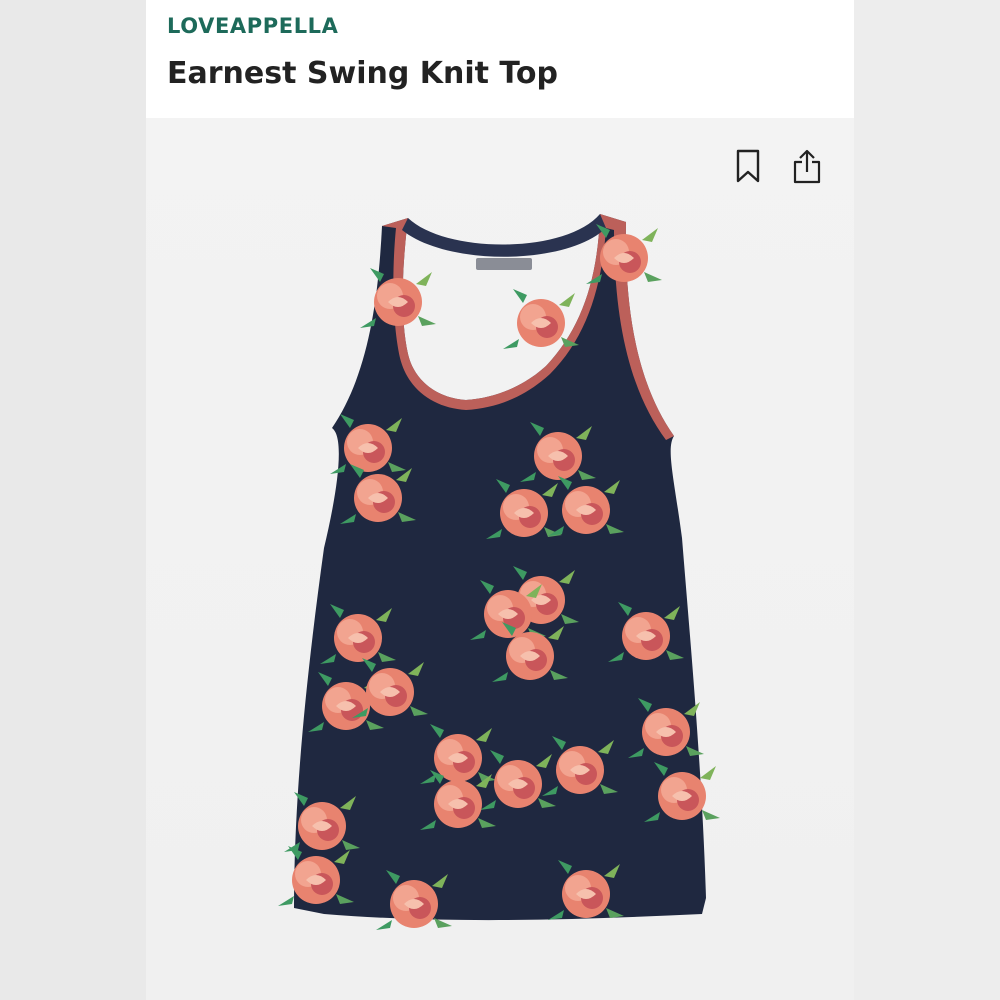 The height and width of the screenshot is (1000, 1000). What do you see at coordinates (504, 264) in the screenshot?
I see `garment-label` at bounding box center [504, 264].